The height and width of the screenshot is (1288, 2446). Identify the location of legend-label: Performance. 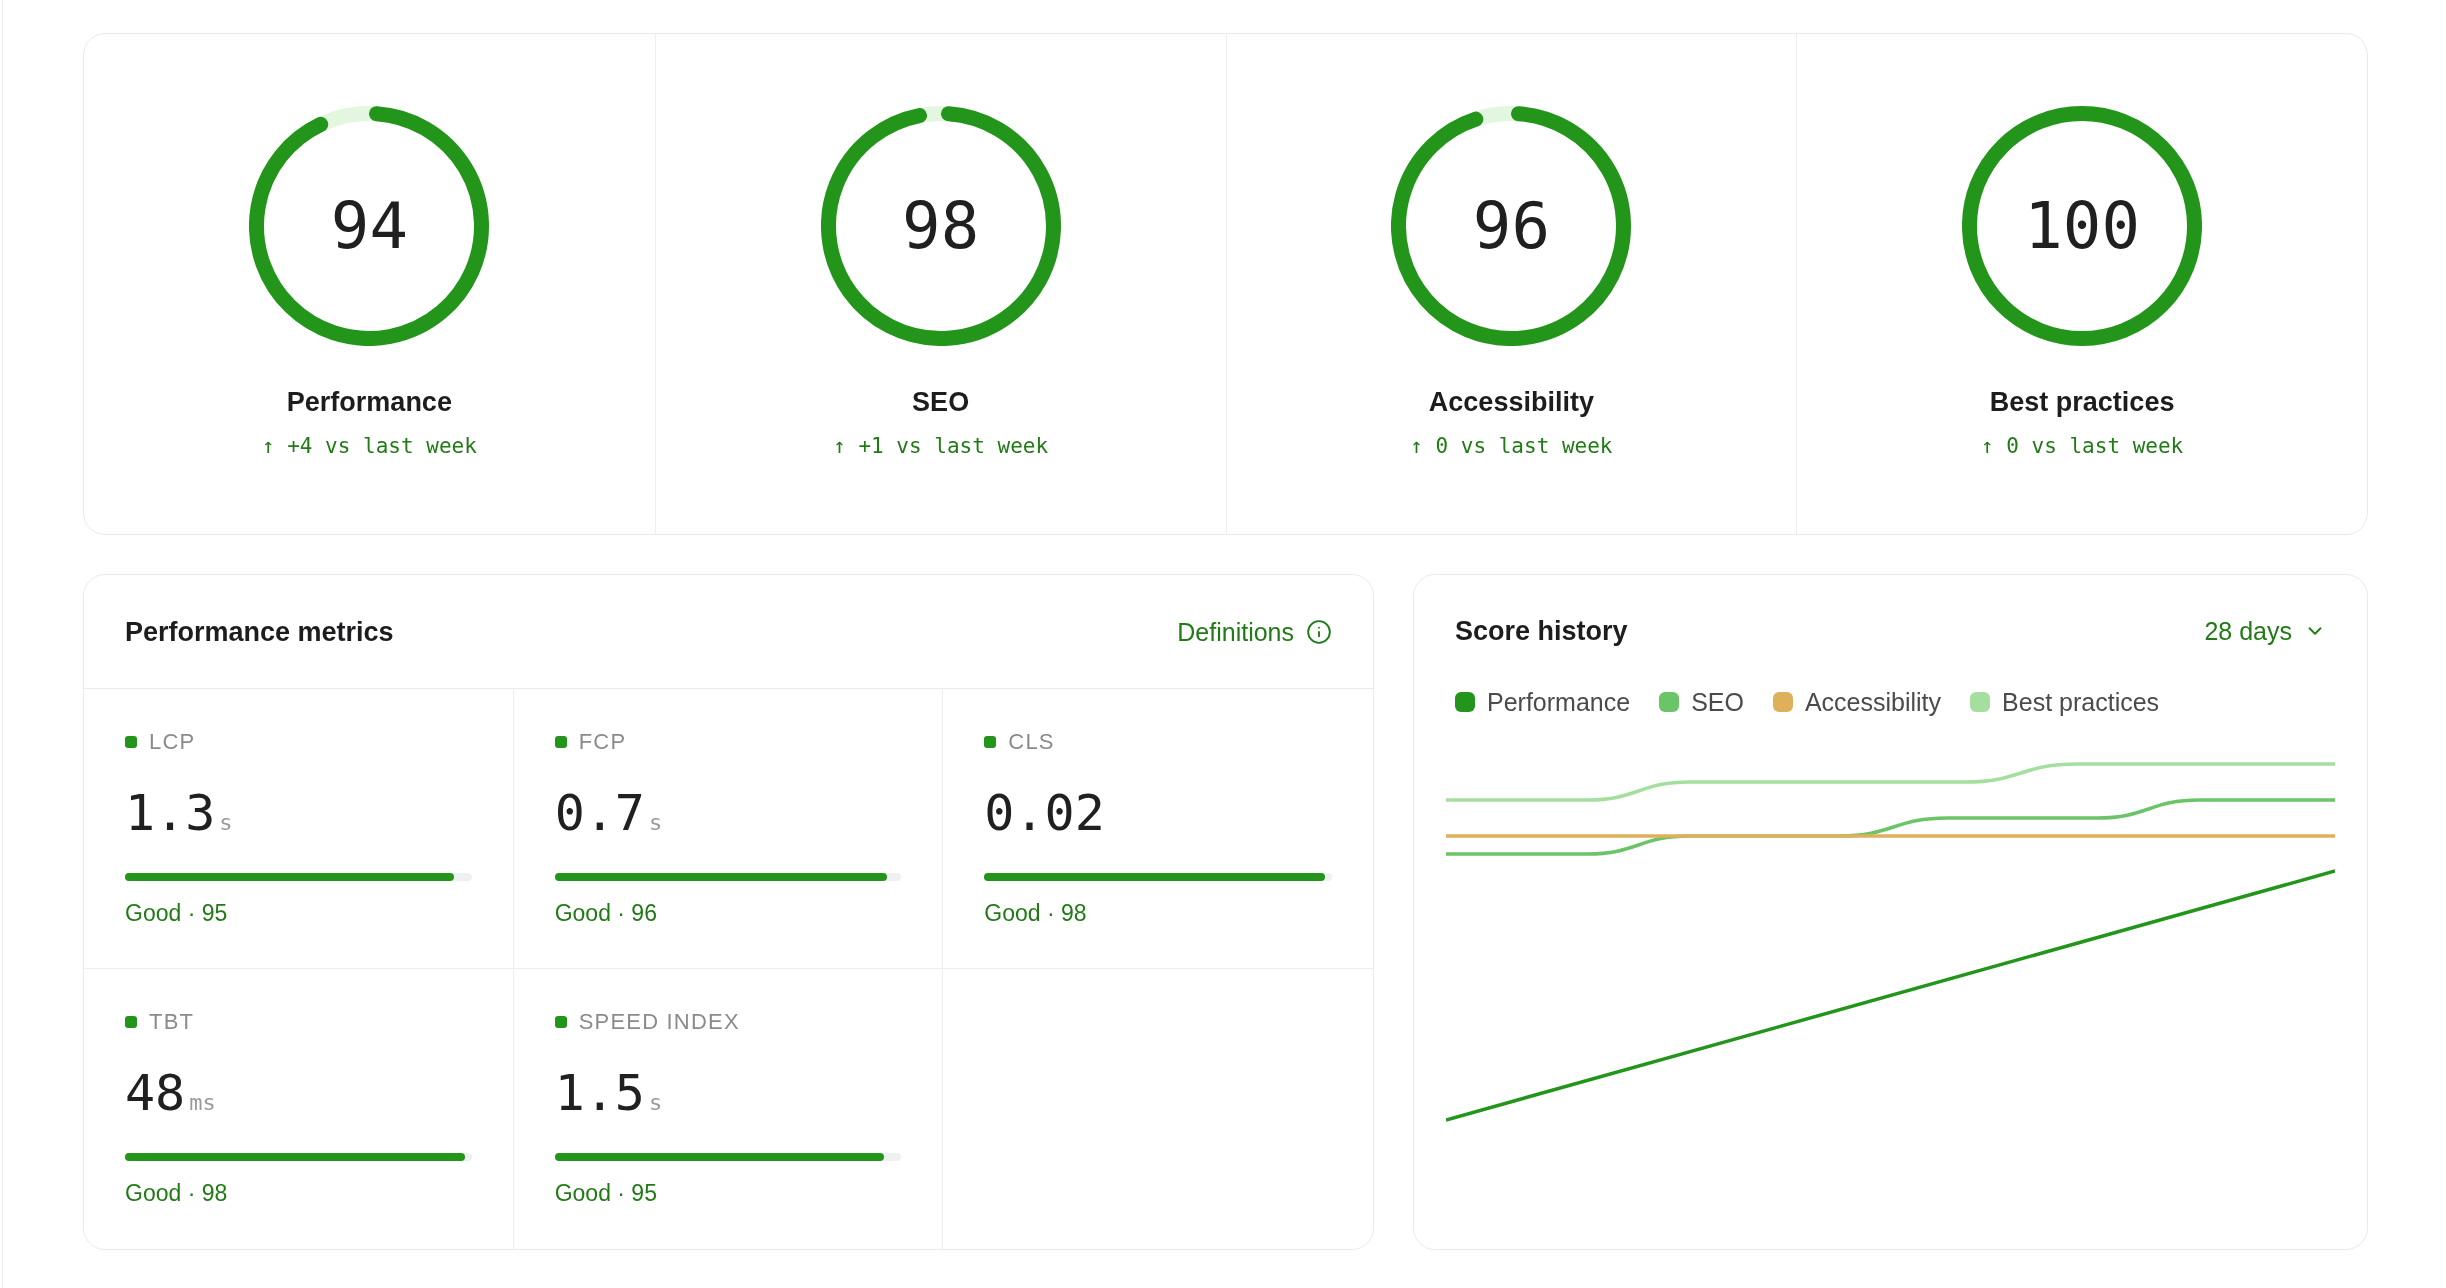
(1559, 702).